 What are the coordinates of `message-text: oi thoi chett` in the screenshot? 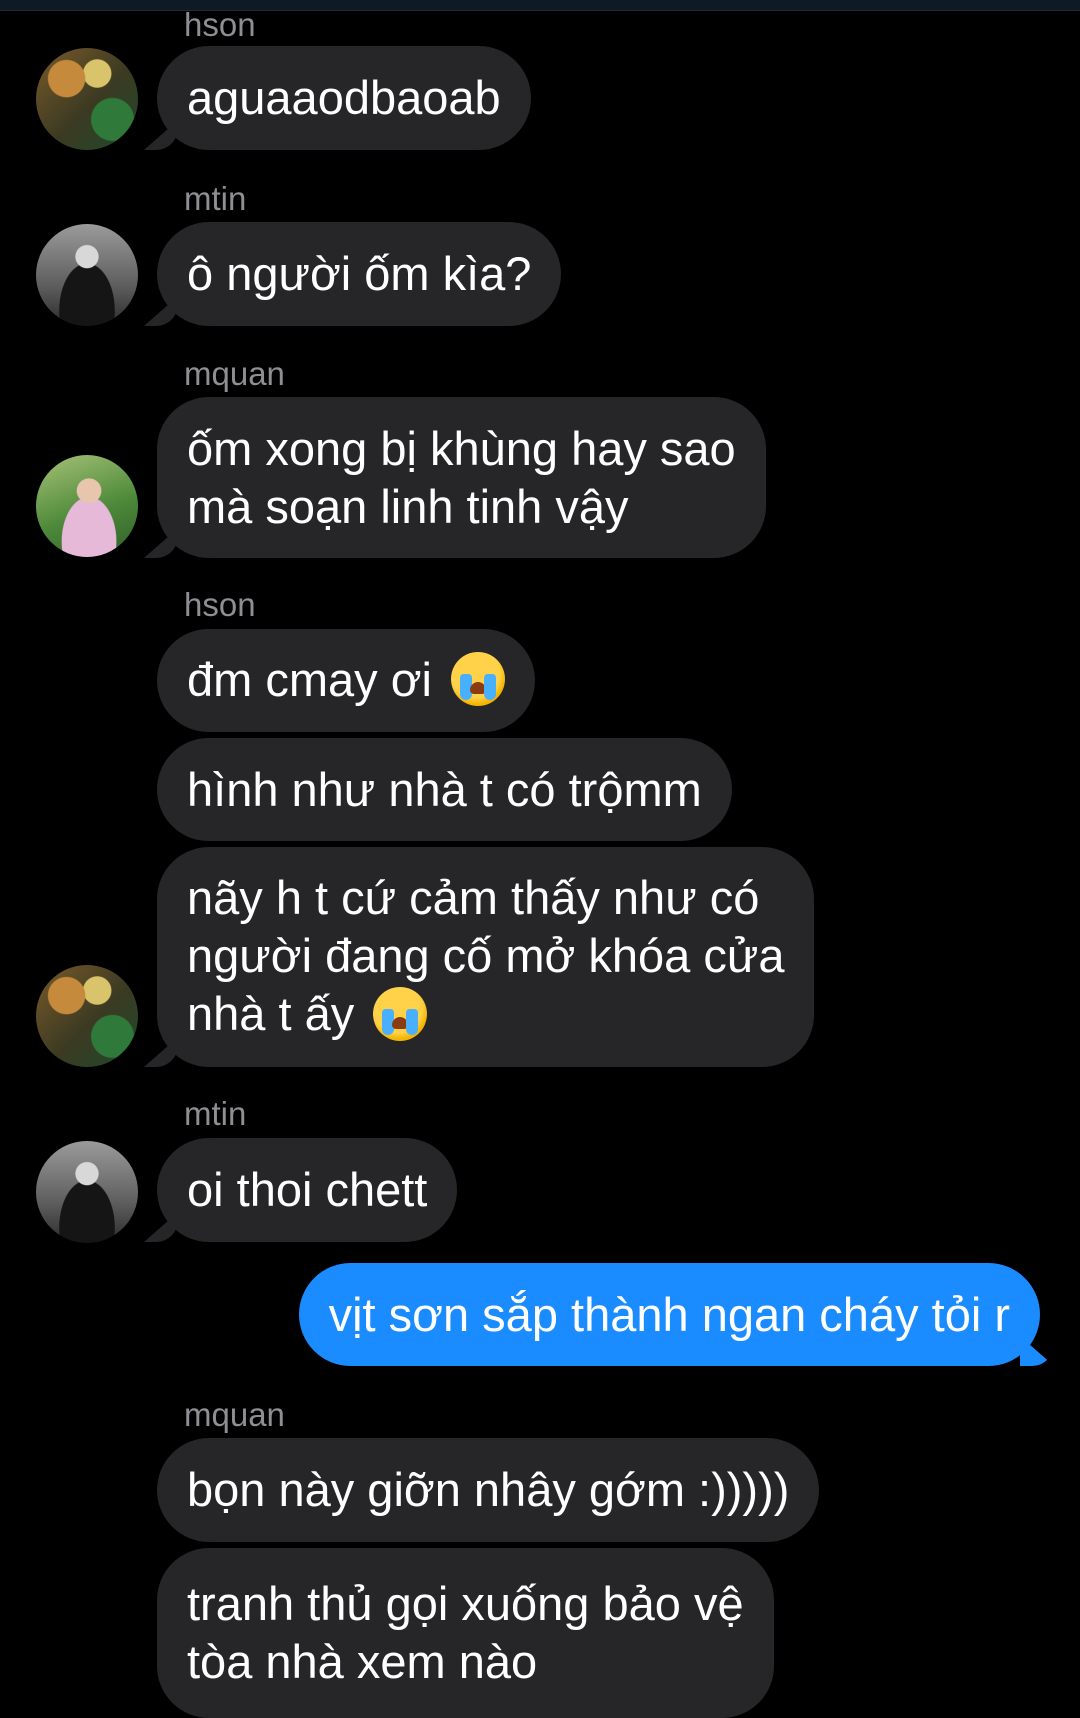 It's located at (307, 1189).